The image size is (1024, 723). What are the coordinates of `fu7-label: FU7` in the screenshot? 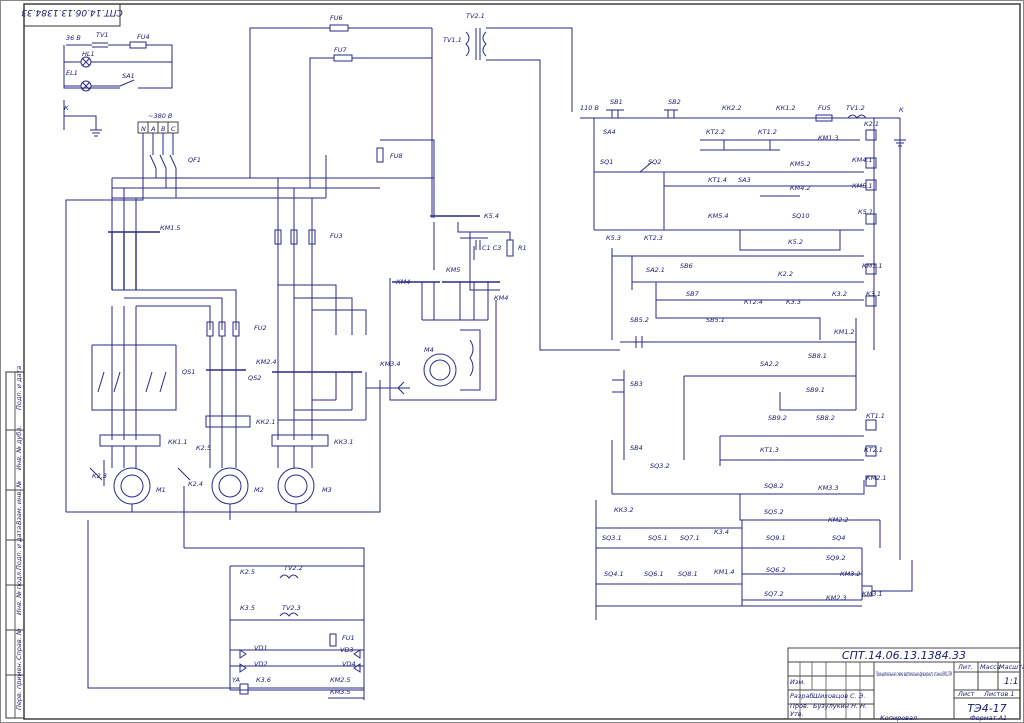 It's located at (340, 50).